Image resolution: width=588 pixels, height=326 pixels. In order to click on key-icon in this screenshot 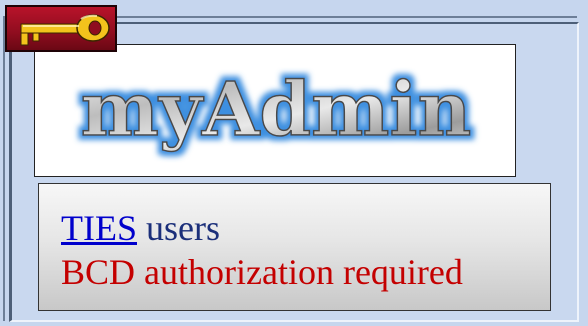, I will do `click(61, 28)`.